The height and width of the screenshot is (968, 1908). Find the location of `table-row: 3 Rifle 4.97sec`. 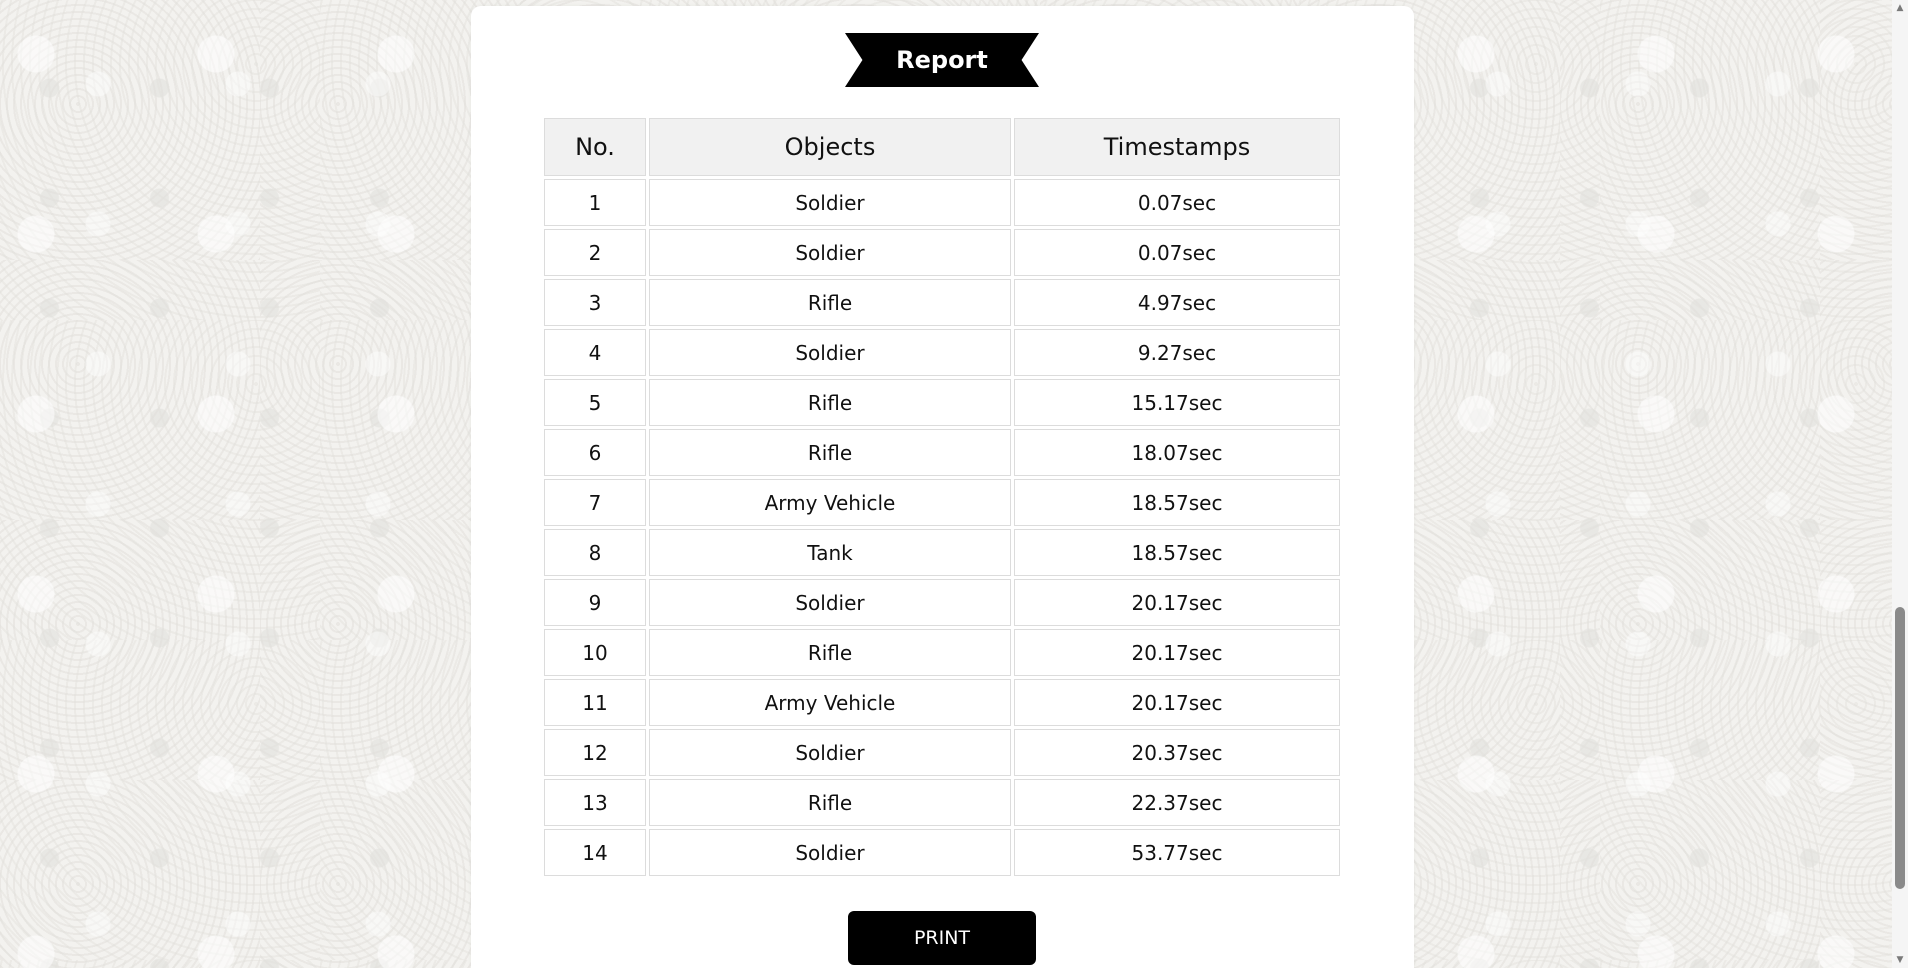

table-row: 3 Rifle 4.97sec is located at coordinates (942, 302).